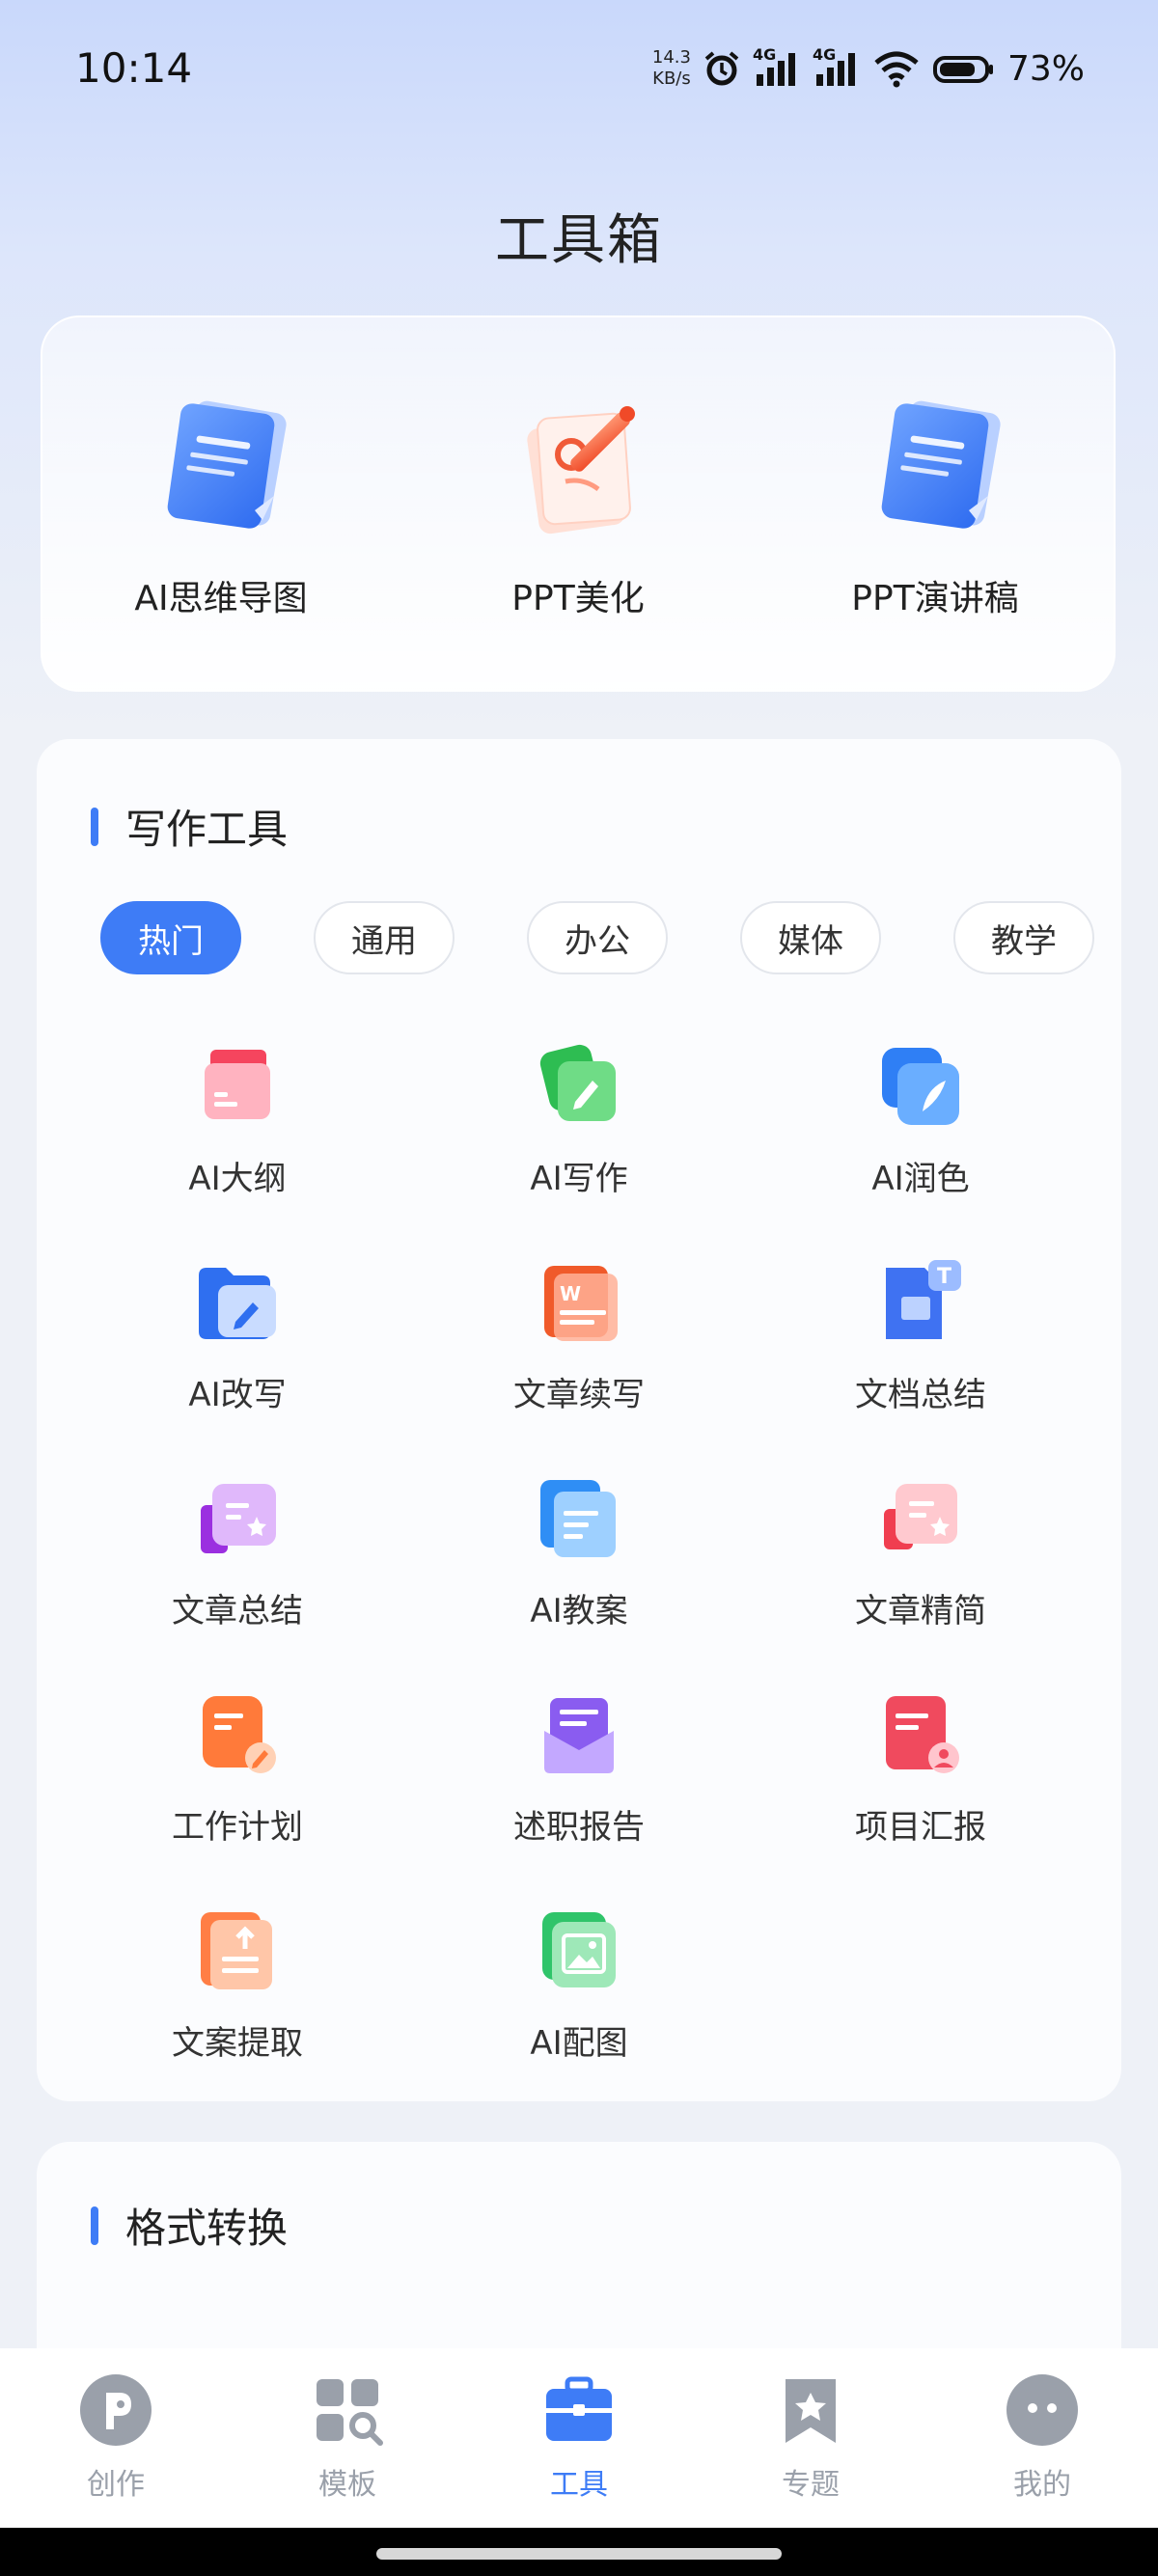  What do you see at coordinates (579, 2011) in the screenshot?
I see `tool-image-gen: AI配图` at bounding box center [579, 2011].